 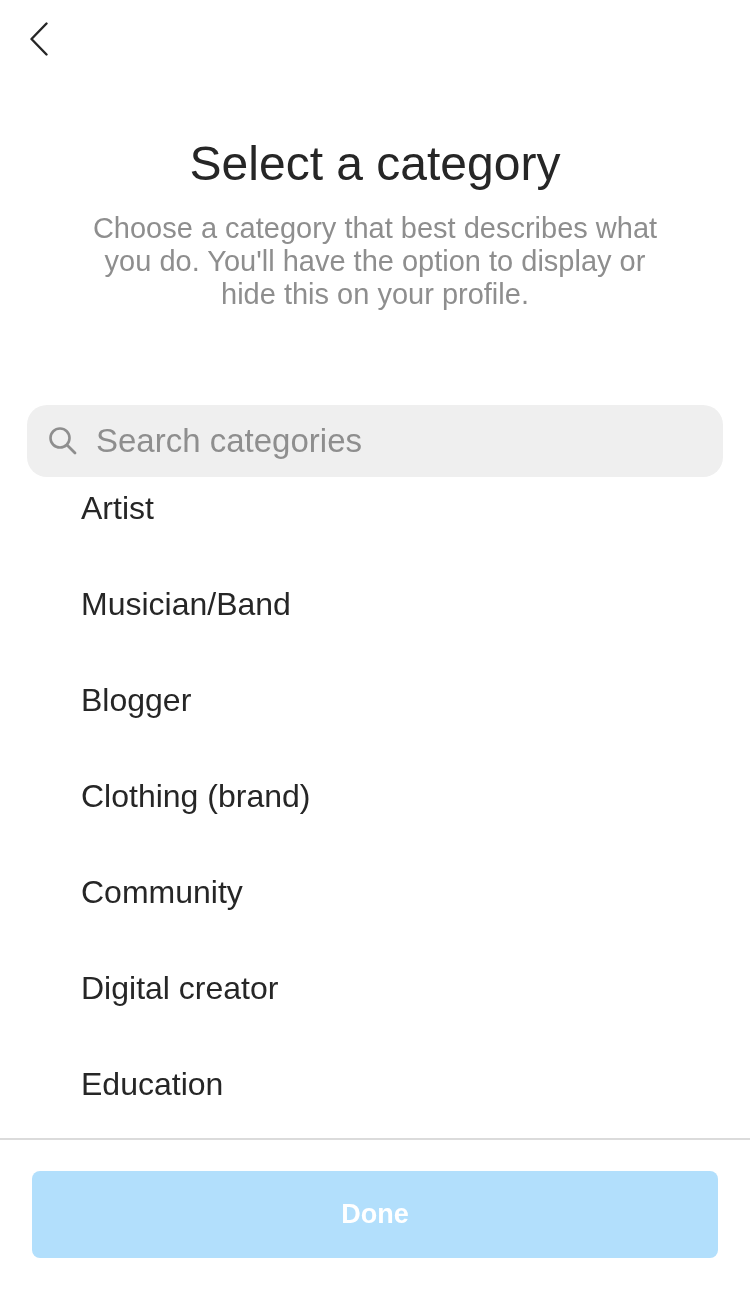 I want to click on back-button, so click(x=39, y=39).